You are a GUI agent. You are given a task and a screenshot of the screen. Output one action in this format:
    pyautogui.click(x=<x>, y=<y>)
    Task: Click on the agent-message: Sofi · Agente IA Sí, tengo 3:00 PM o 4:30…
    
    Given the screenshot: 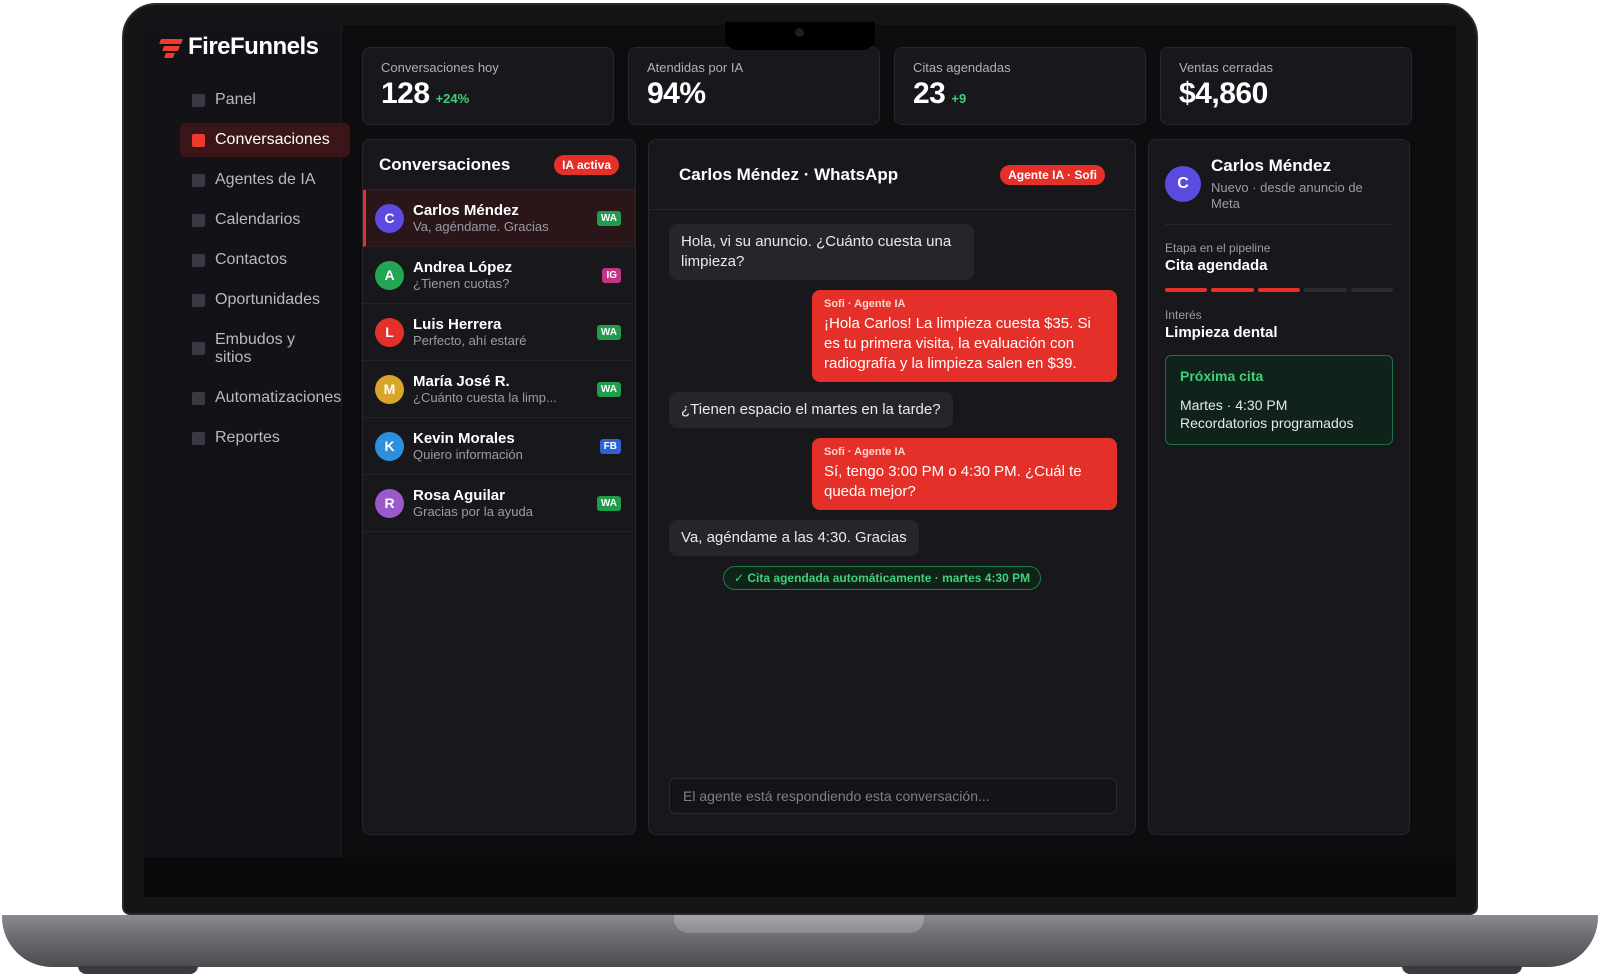 What is the action you would take?
    pyautogui.click(x=964, y=474)
    